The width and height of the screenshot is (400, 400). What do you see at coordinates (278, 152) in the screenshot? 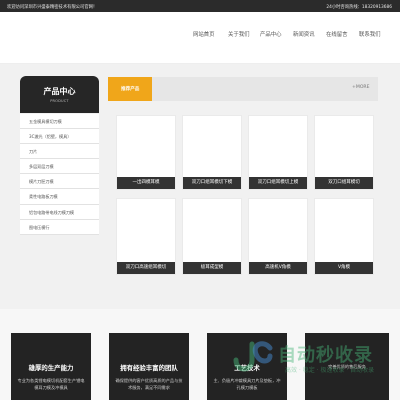
I see `product-card: 双刀口组耳模切上模` at bounding box center [278, 152].